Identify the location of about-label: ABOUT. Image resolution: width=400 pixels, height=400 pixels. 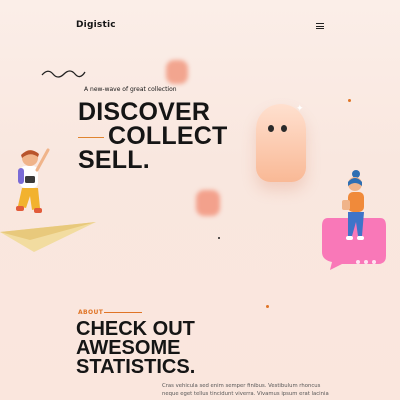
(91, 312).